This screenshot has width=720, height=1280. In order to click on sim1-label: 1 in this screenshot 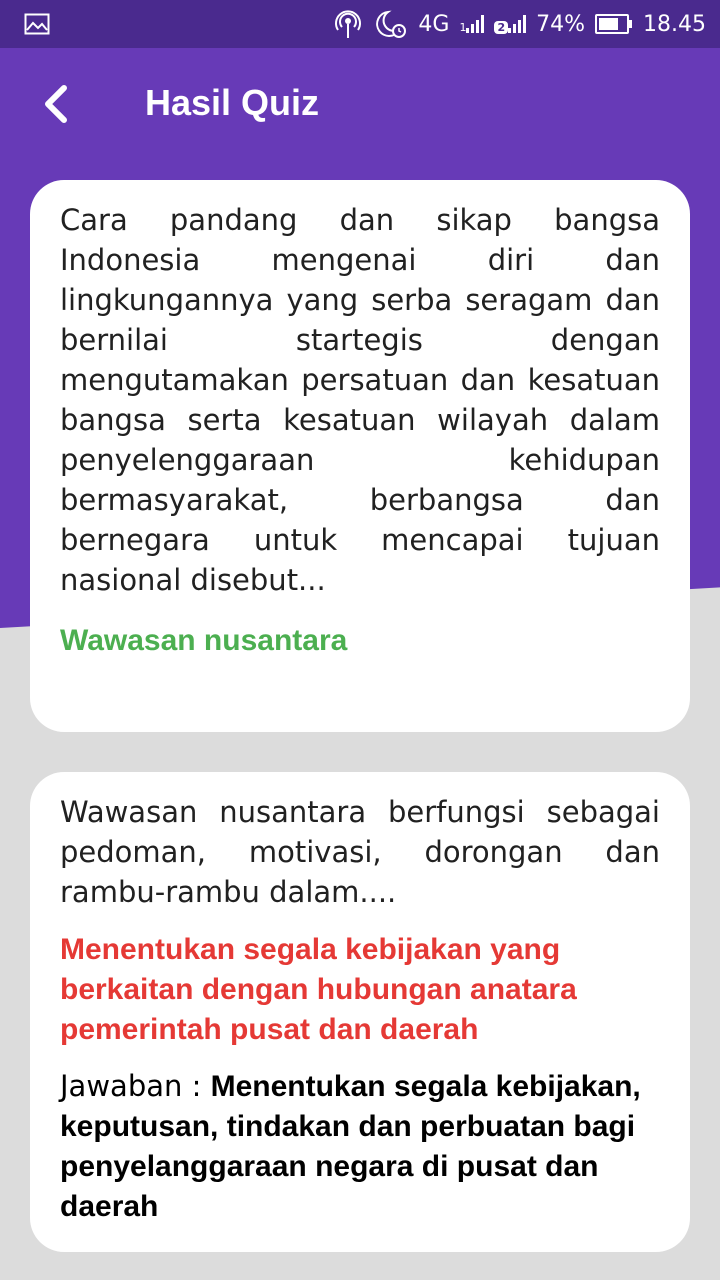, I will do `click(463, 27)`.